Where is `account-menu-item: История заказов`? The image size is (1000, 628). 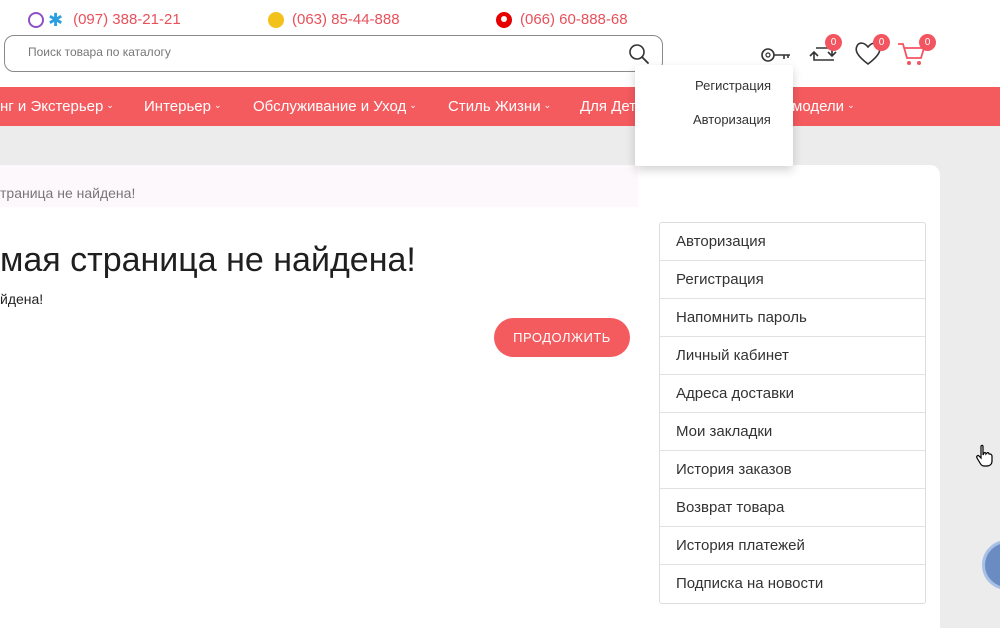 account-menu-item: История заказов is located at coordinates (792, 470).